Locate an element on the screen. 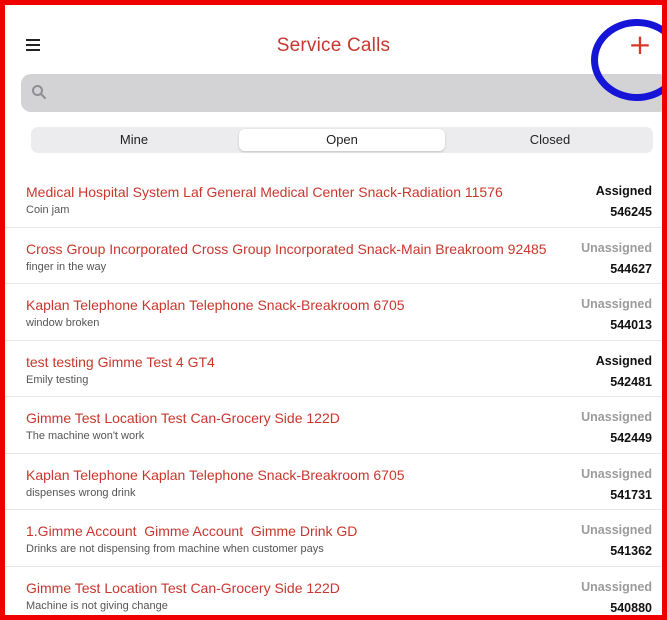  call-id: 541731 is located at coordinates (631, 494).